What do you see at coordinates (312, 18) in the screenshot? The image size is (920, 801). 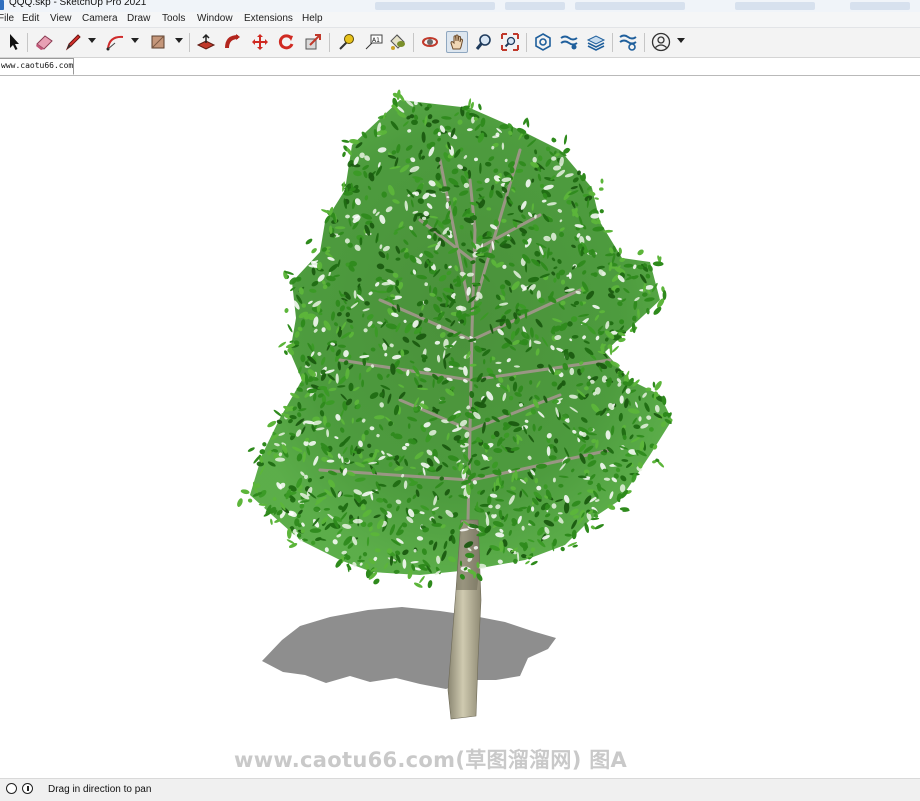 I see `menu-help: Help` at bounding box center [312, 18].